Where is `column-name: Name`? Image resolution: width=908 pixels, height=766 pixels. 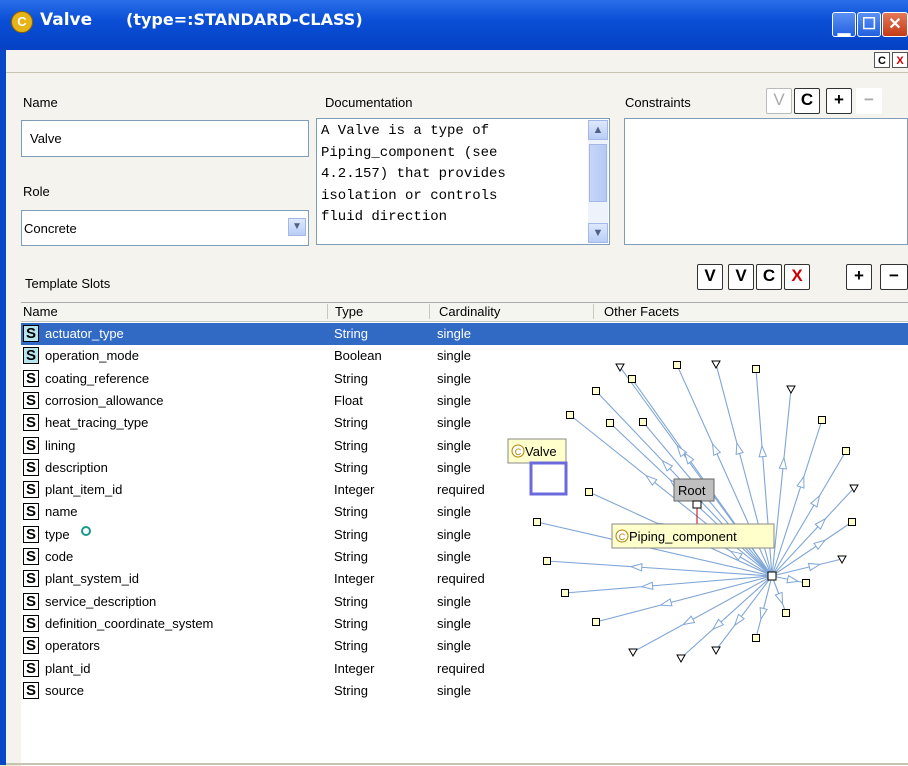 column-name: Name is located at coordinates (40, 311).